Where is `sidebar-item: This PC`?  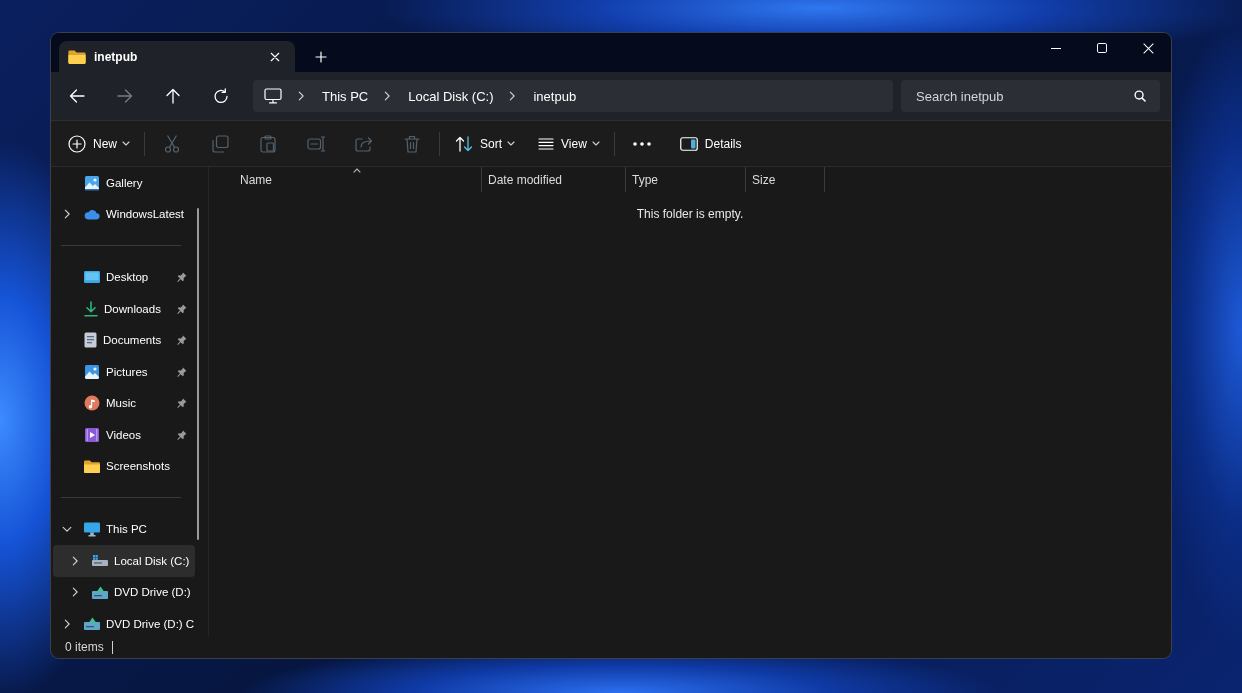
sidebar-item: This PC is located at coordinates (124, 529).